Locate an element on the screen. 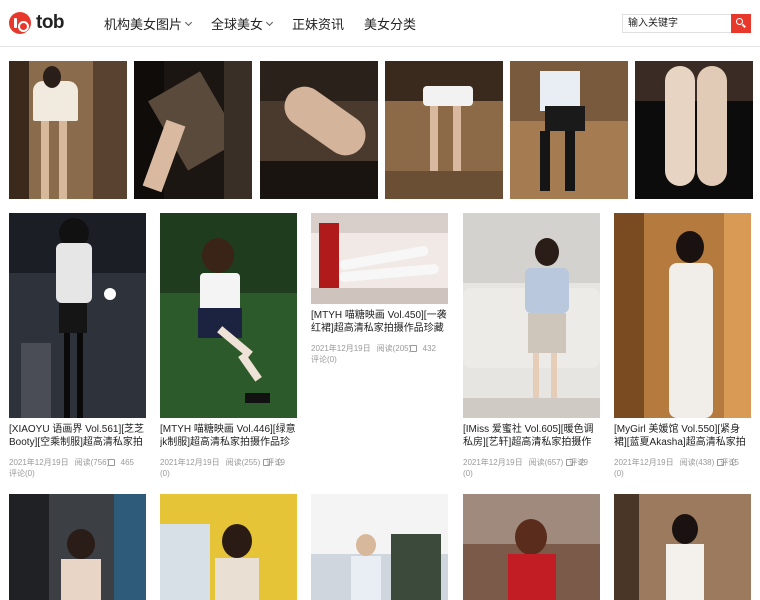 This screenshot has height=600, width=760. main-nav: 机构美女图片 全球美女 正妹资讯 美女分类 is located at coordinates (270, 23).